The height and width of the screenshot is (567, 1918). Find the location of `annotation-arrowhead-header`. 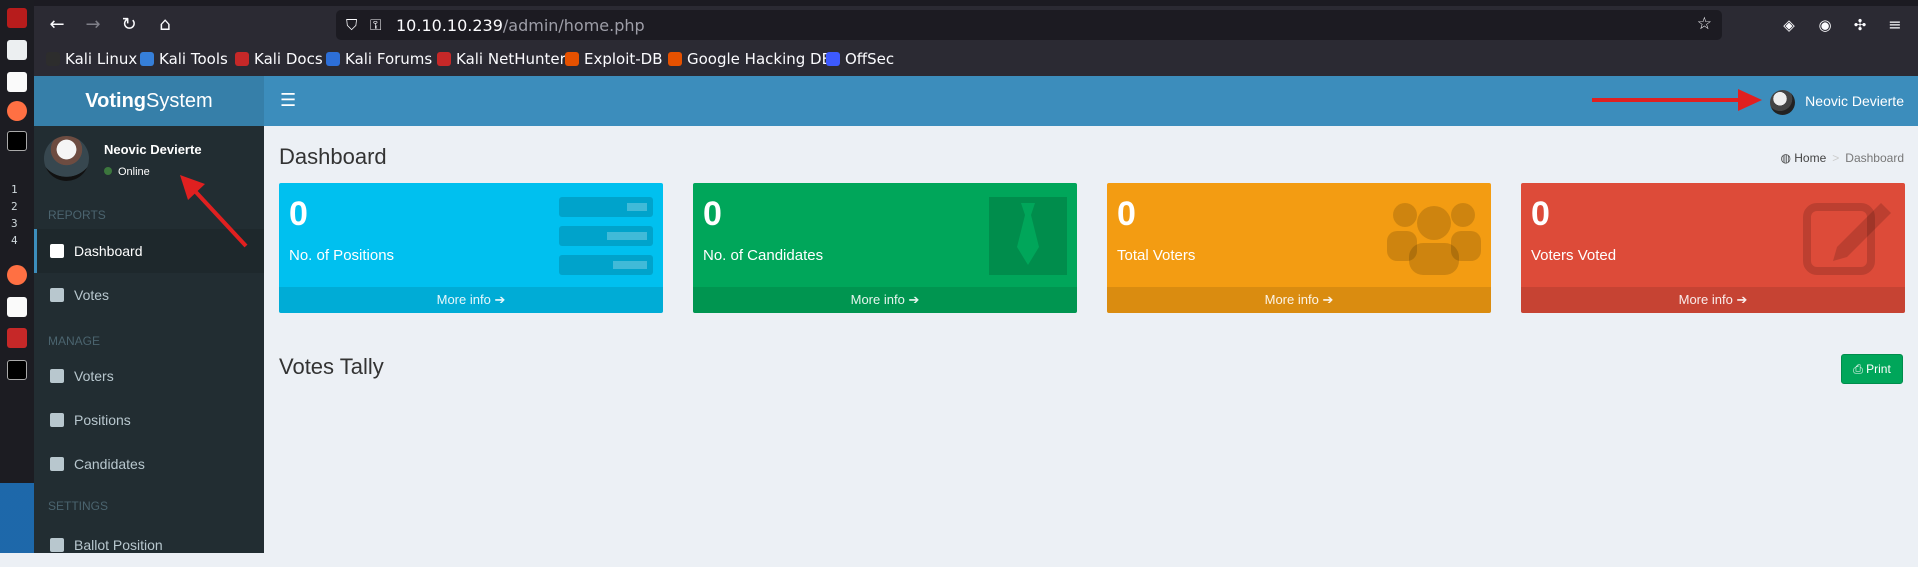

annotation-arrowhead-header is located at coordinates (1750, 100).